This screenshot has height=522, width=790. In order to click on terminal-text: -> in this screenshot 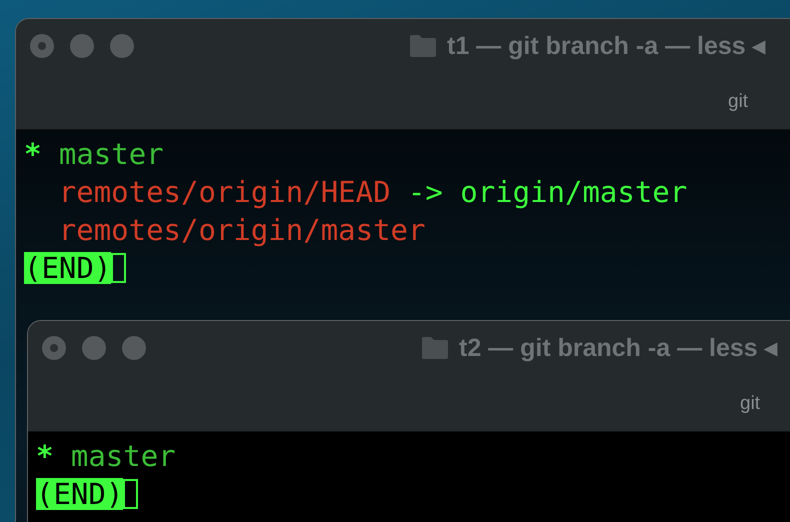, I will do `click(425, 192)`.